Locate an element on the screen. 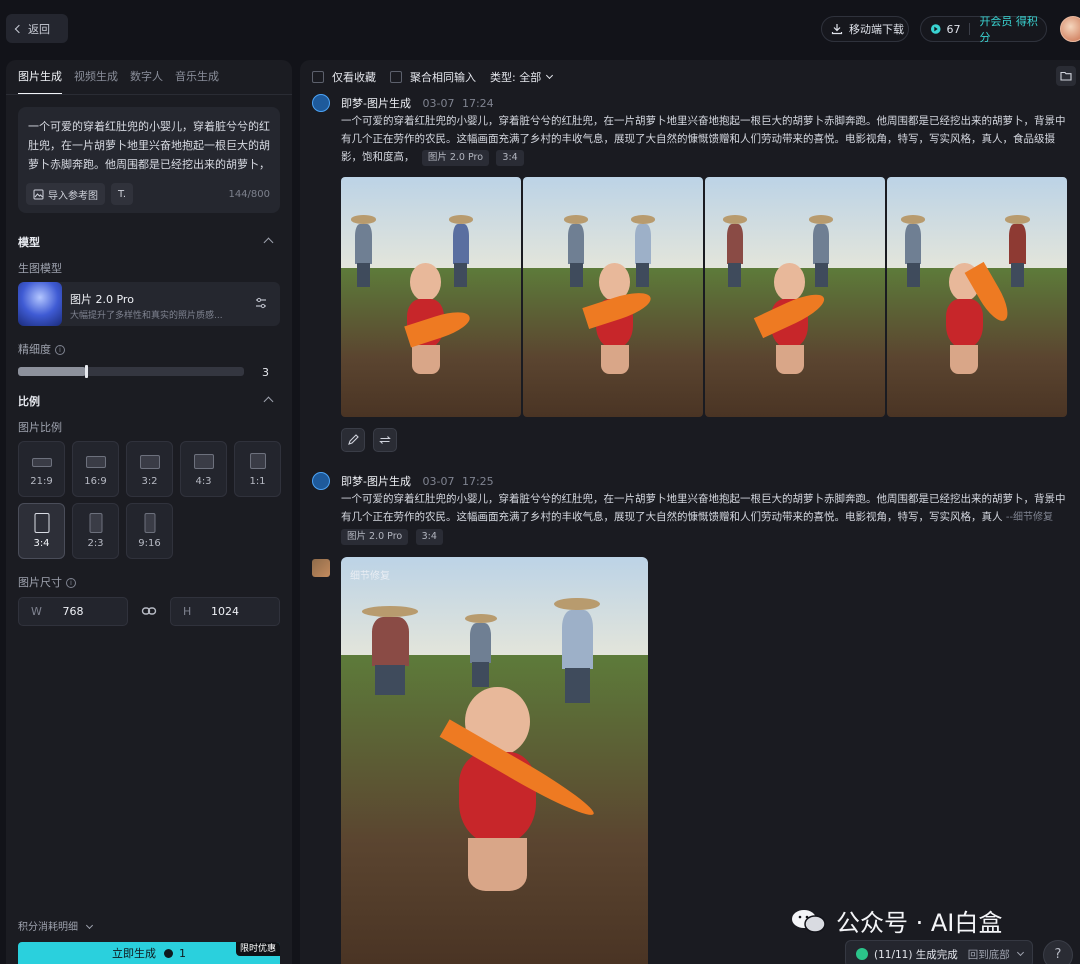  cost-label: 积分消耗明细 is located at coordinates (48, 927).